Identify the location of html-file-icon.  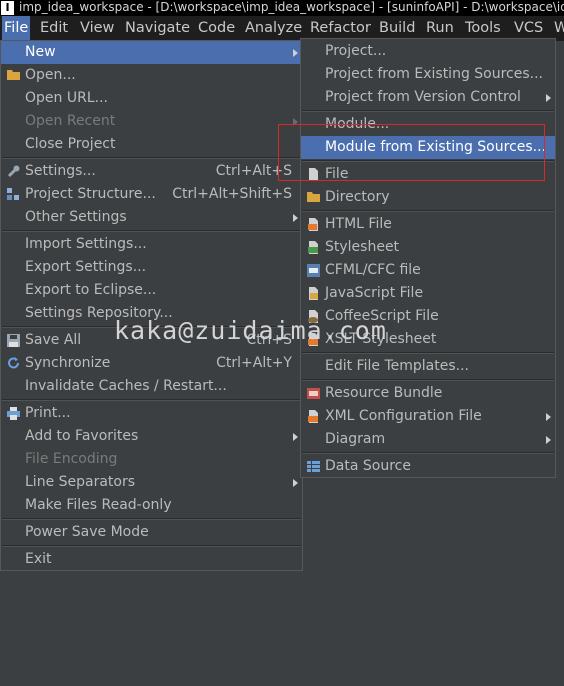
(313, 224).